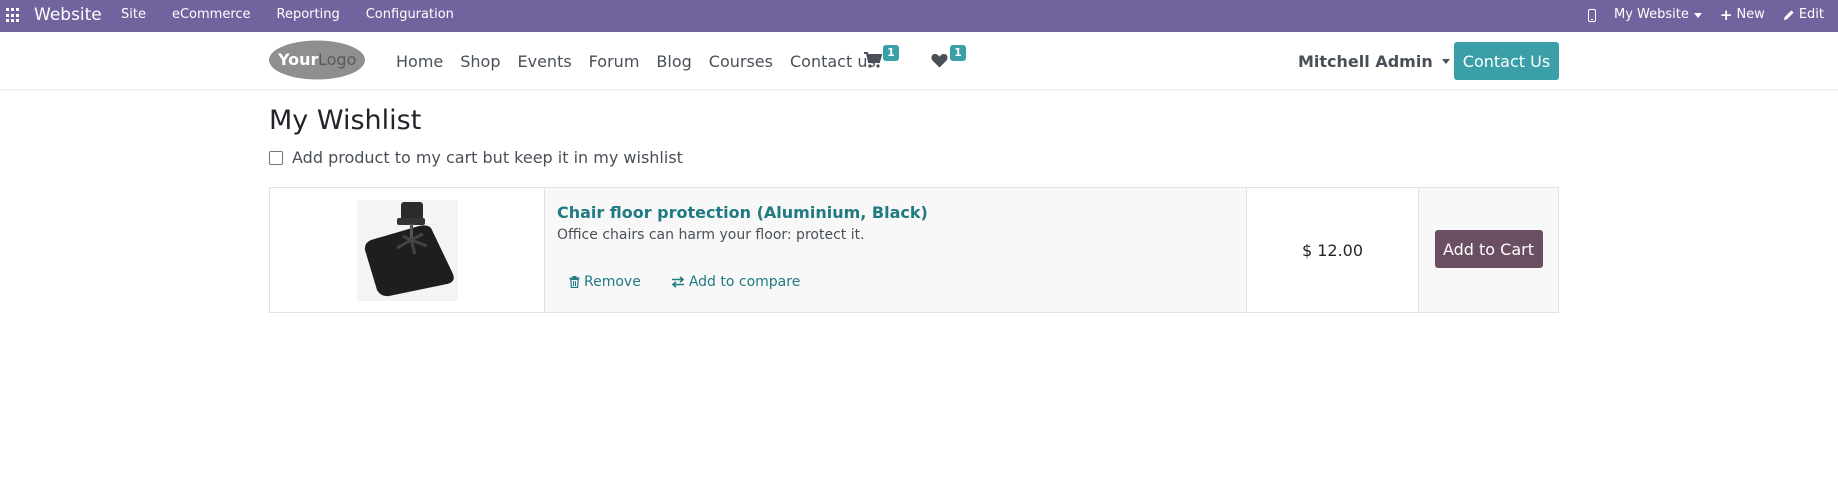  Describe the element at coordinates (741, 61) in the screenshot. I see `nav-courses: Courses` at that location.